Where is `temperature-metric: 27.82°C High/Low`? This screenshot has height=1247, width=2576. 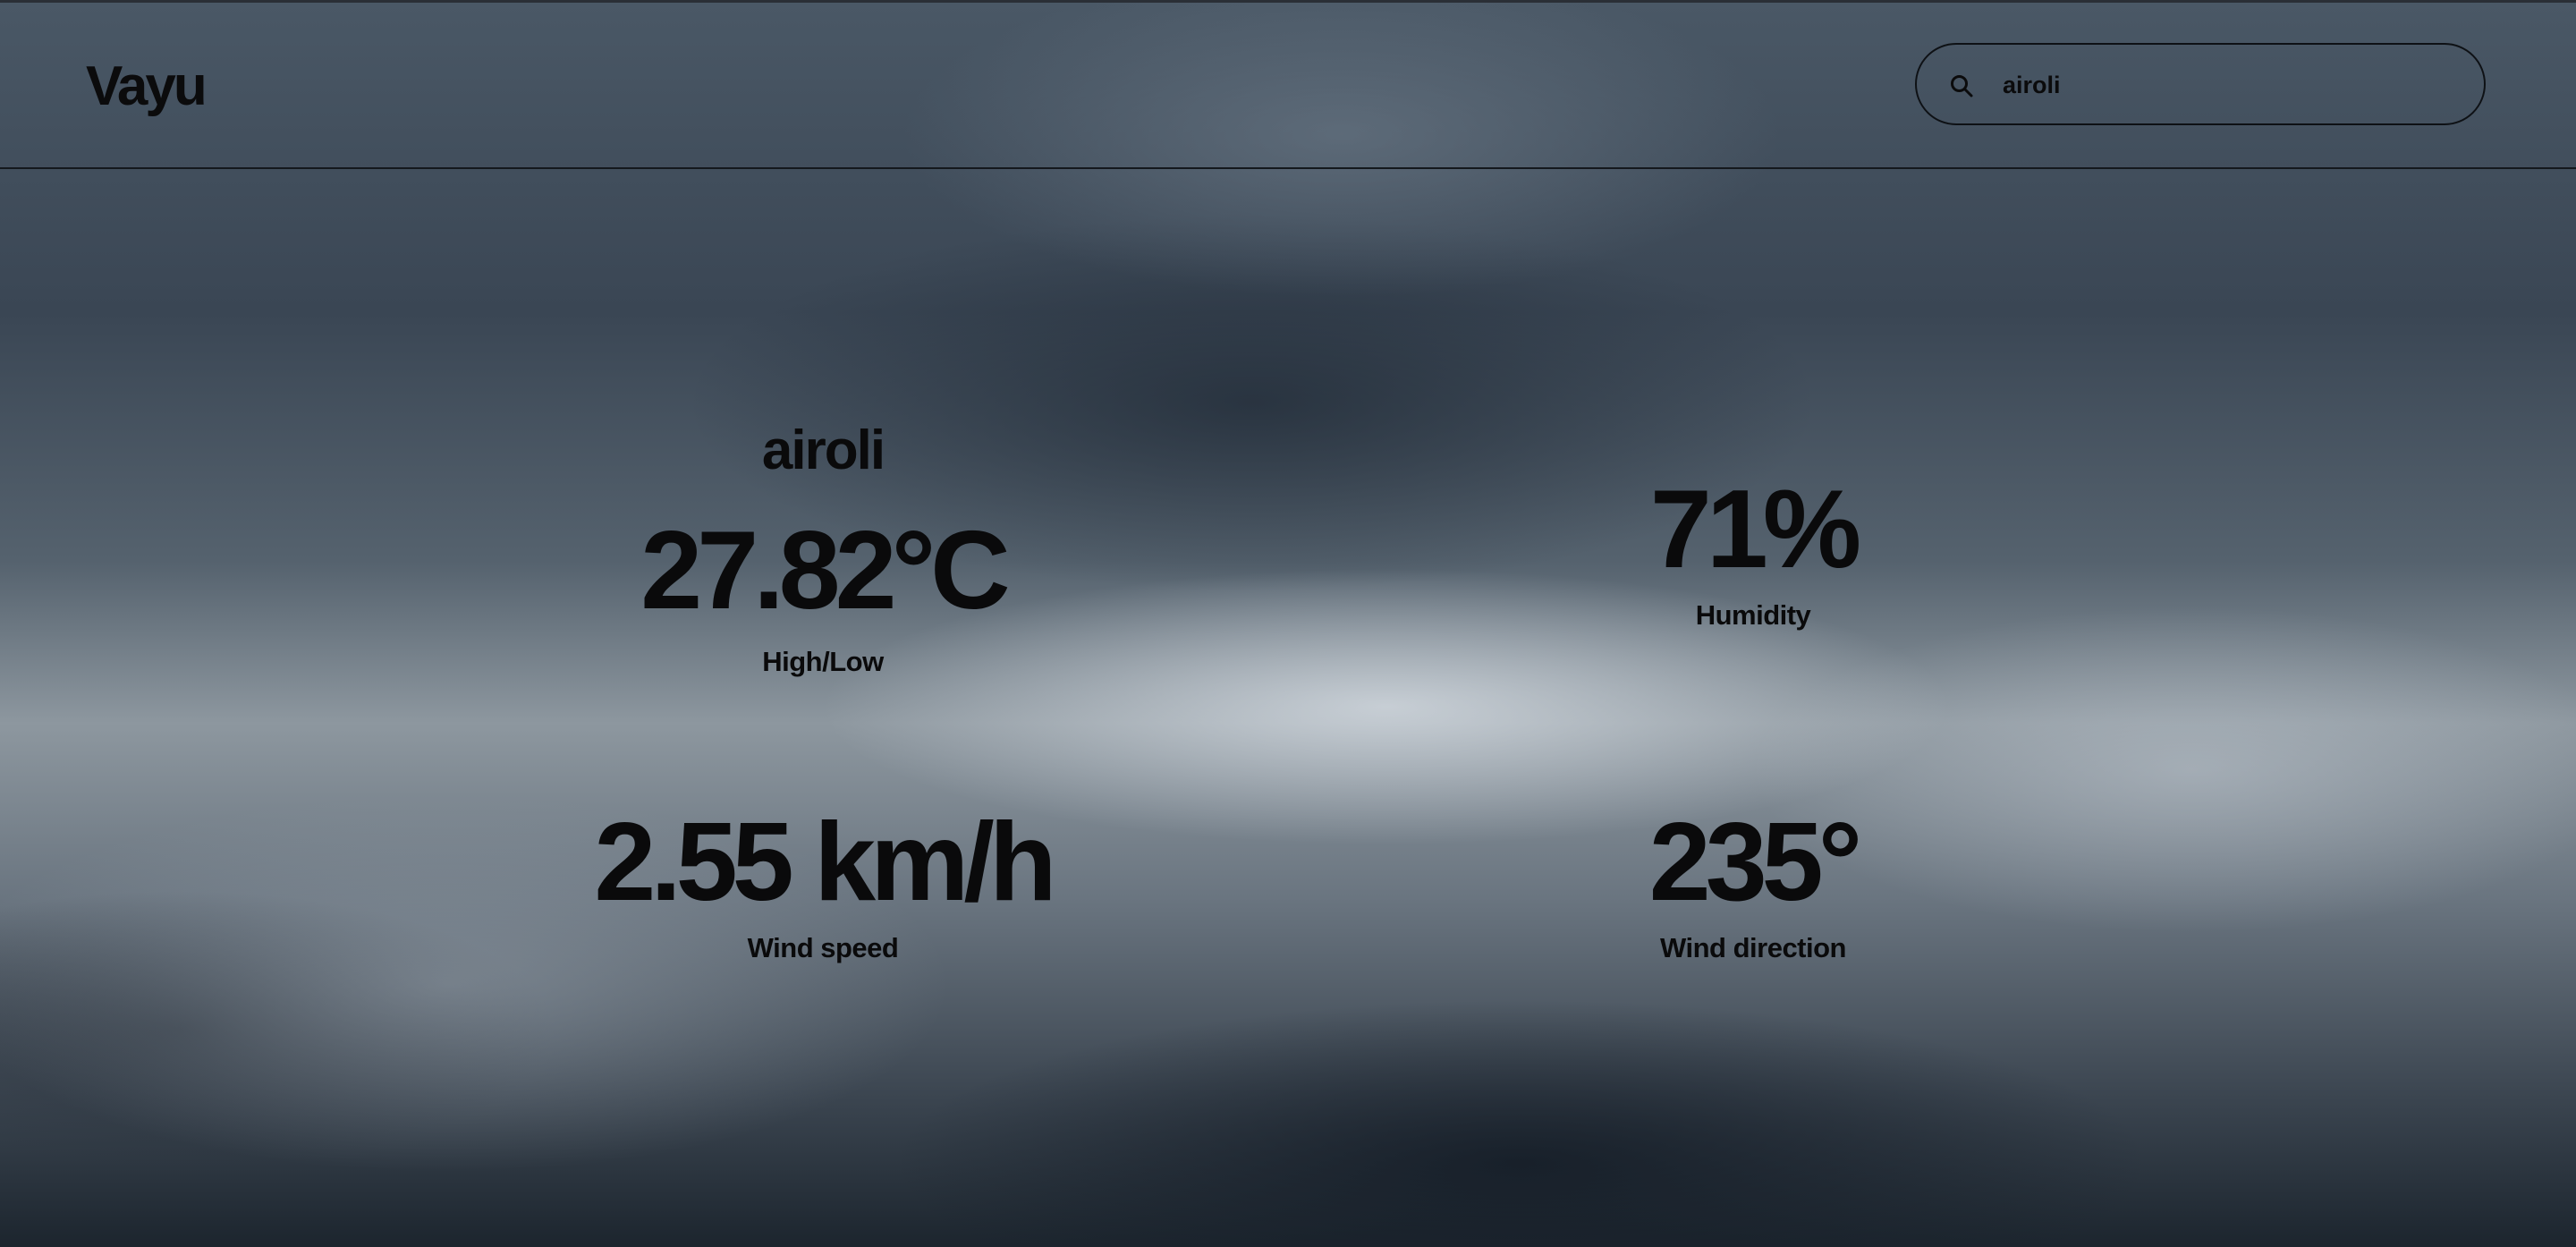
temperature-metric: 27.82°C High/Low is located at coordinates (823, 596).